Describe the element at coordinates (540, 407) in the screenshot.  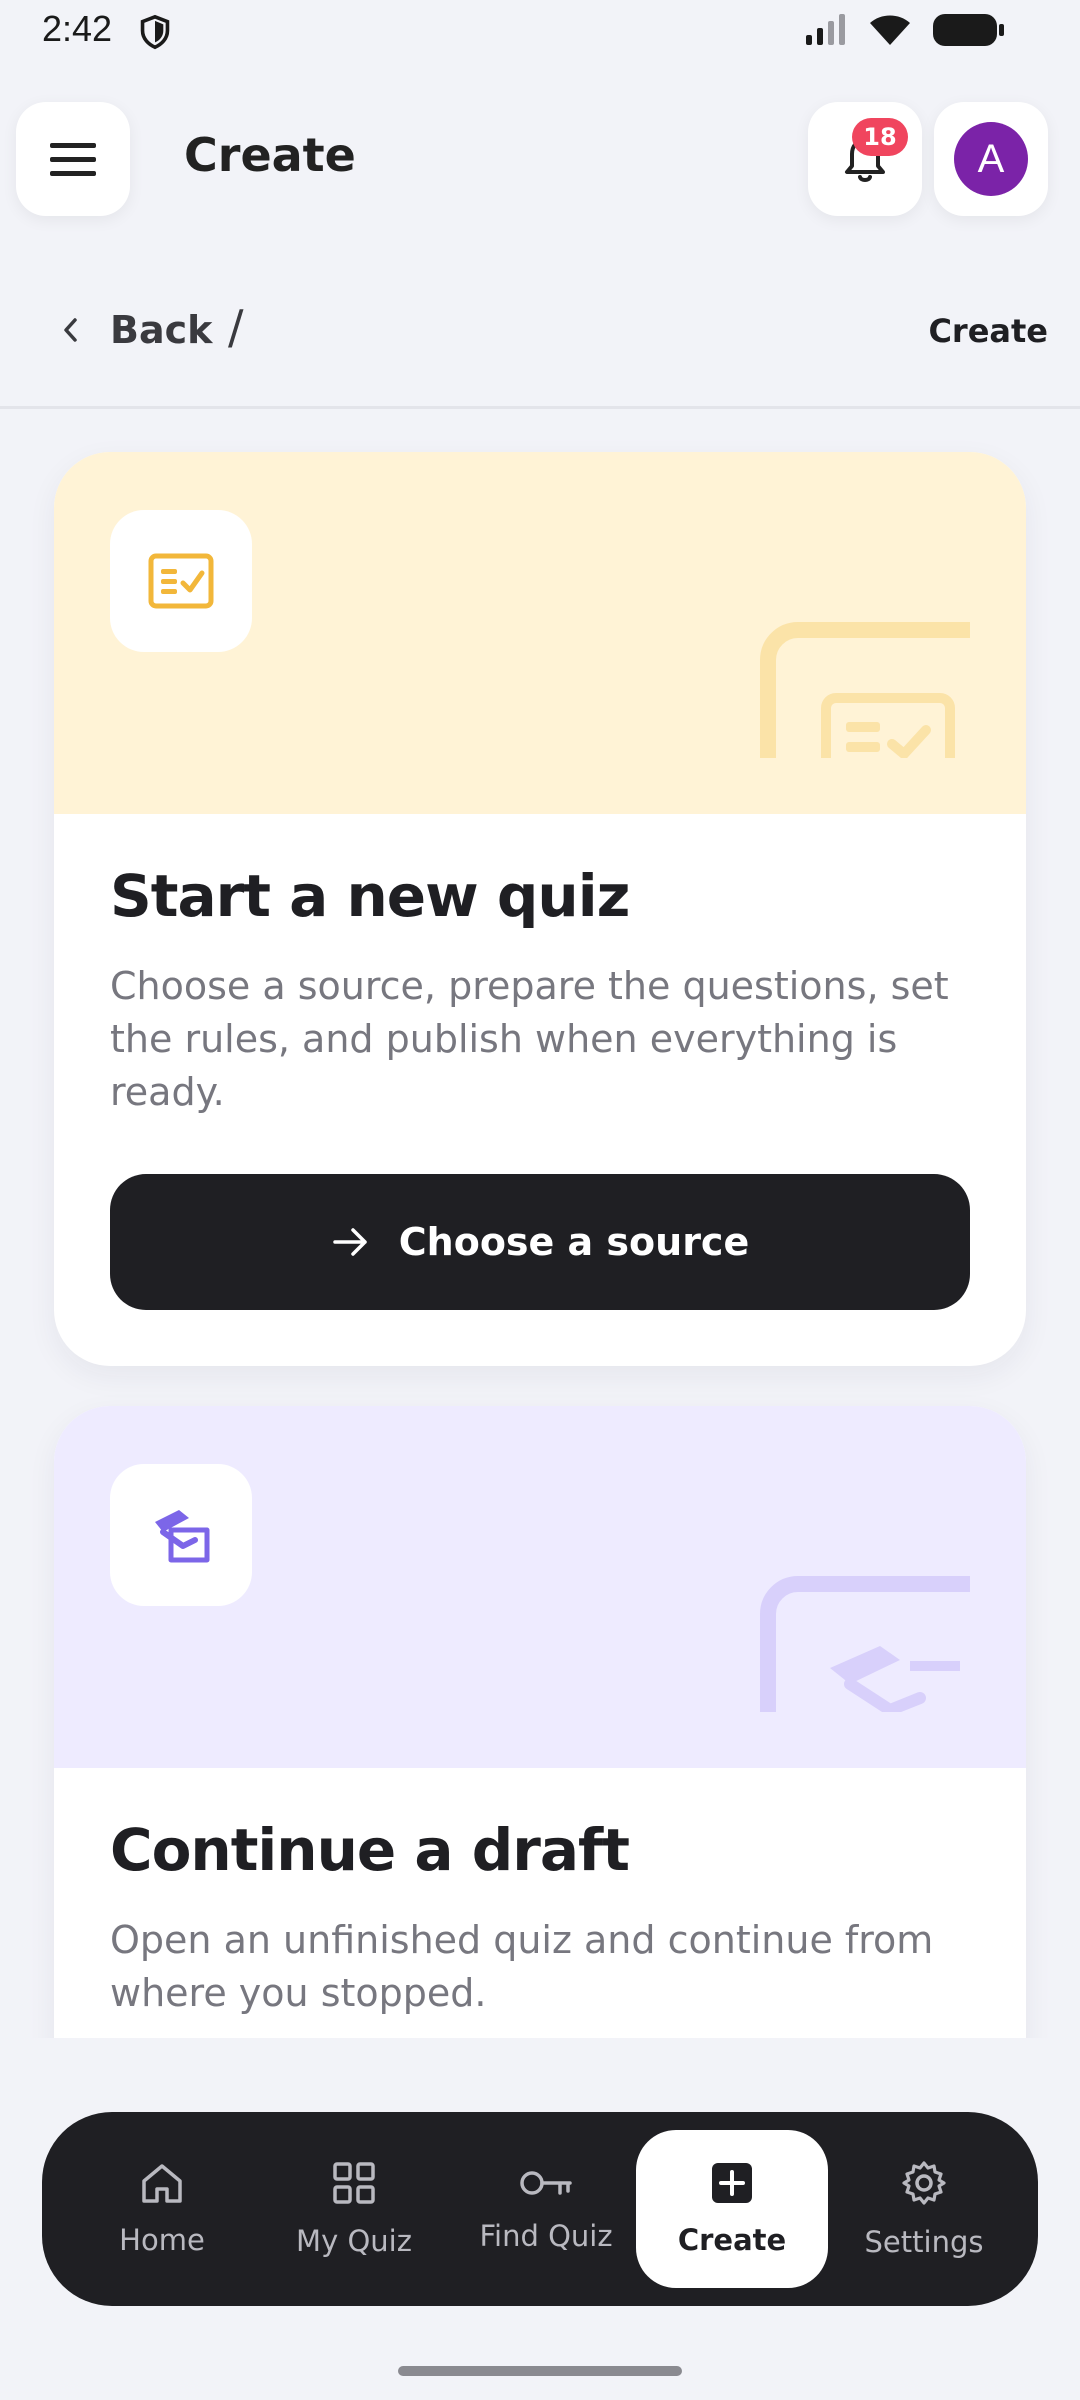
I see `divider` at that location.